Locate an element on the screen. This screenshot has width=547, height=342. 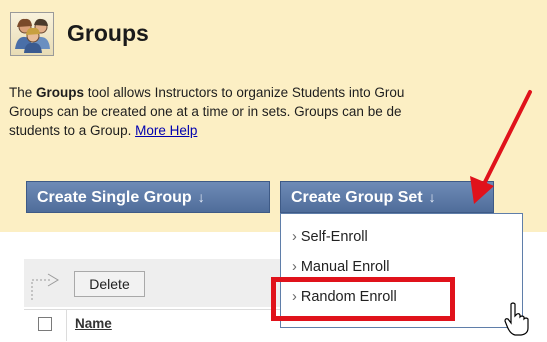
menu-item-label: Self-Enroll is located at coordinates (334, 237).